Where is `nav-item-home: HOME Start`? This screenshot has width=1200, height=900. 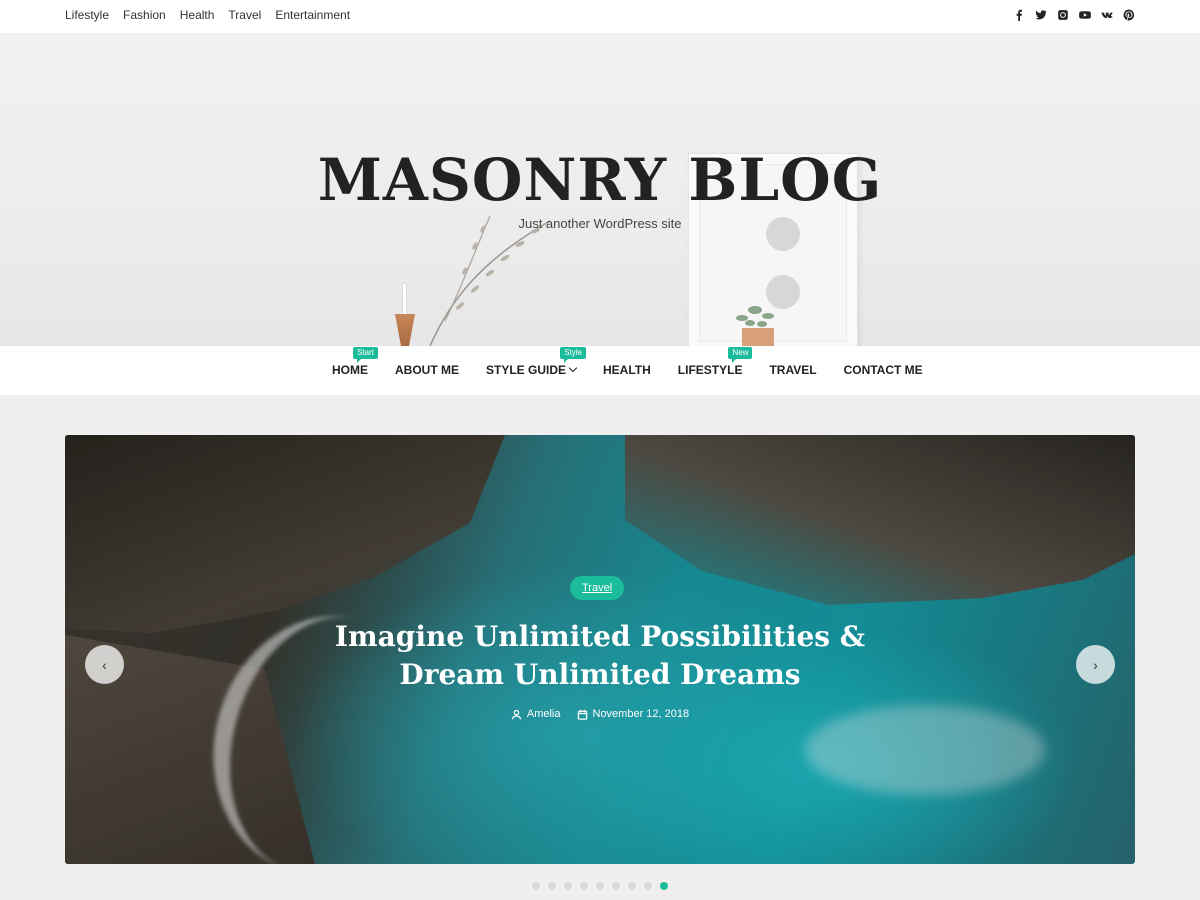
nav-item-home: HOME Start is located at coordinates (355, 362).